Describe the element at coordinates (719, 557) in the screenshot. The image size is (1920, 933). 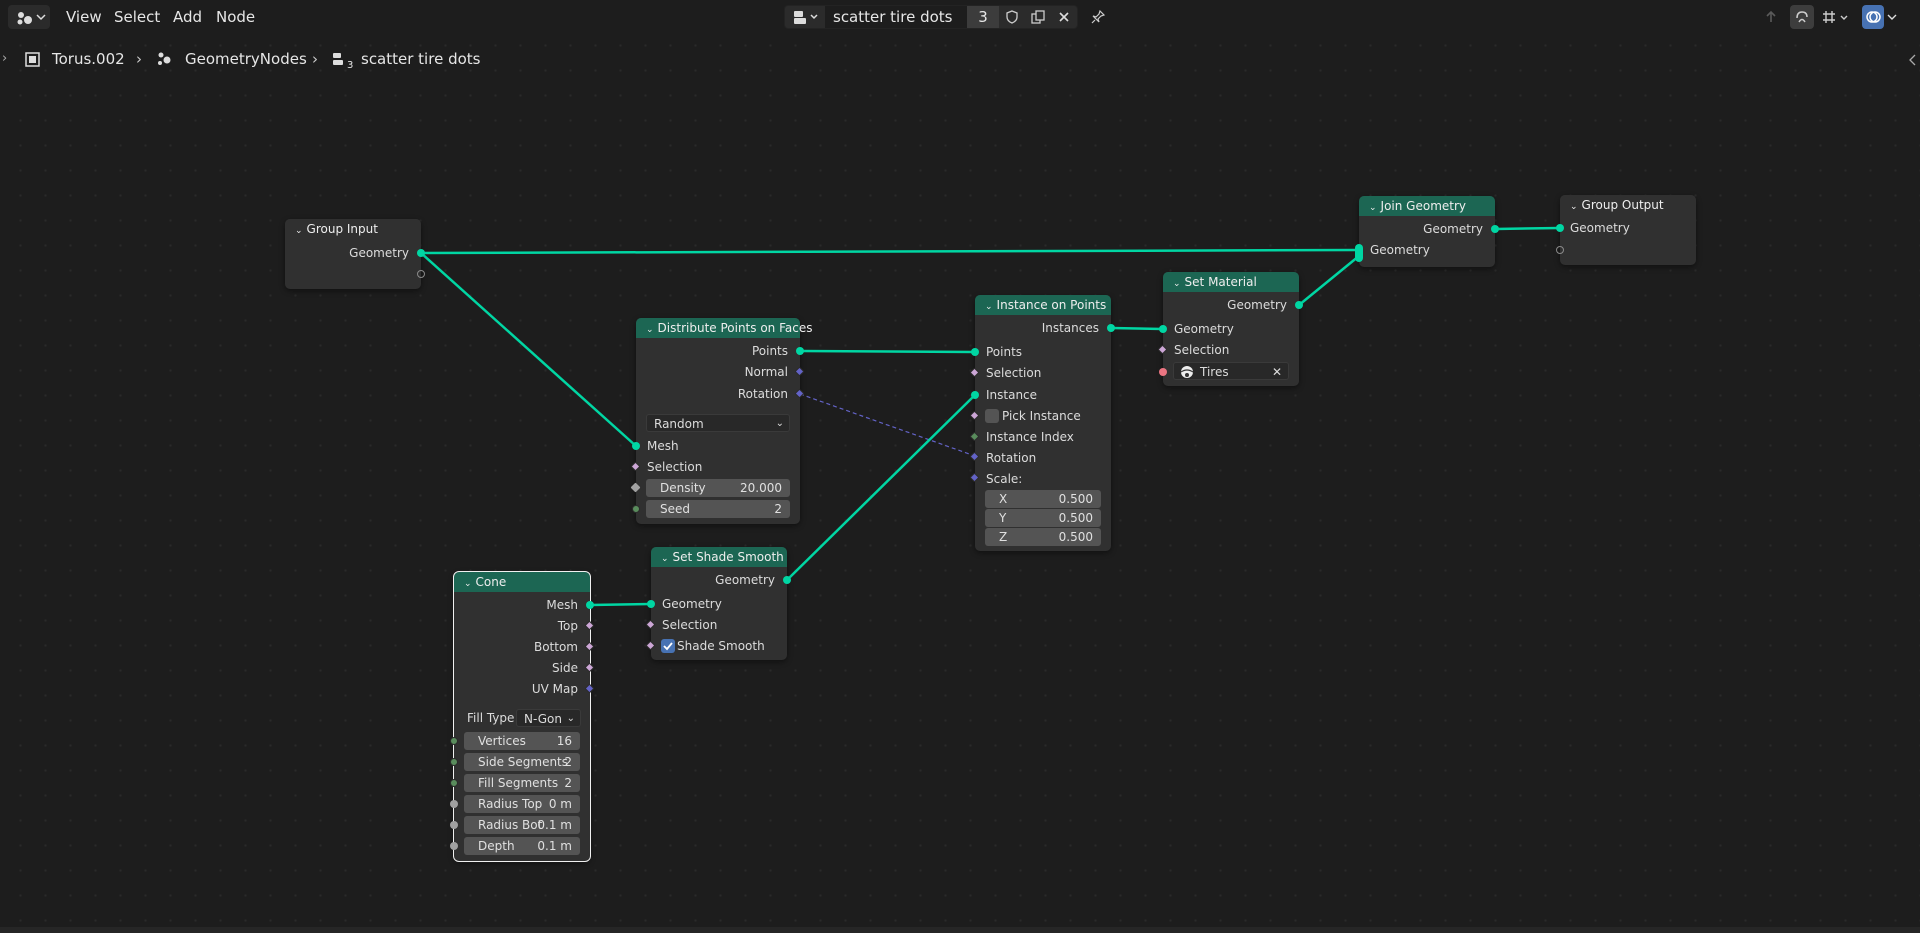
I see `node-header: ⌄ Set Shade Smooth` at that location.